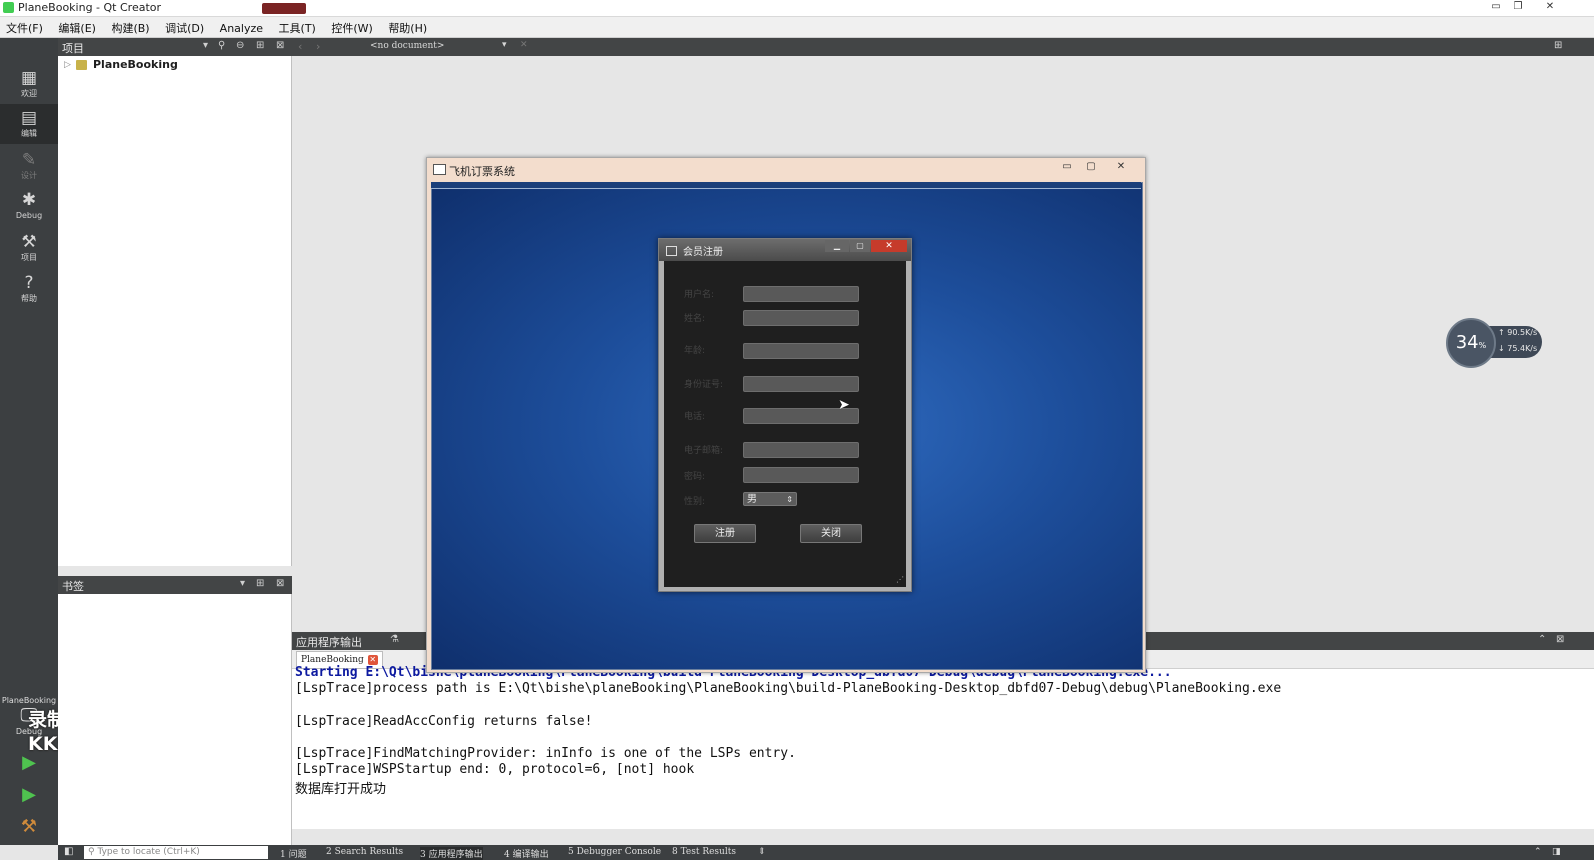 The image size is (1594, 860). What do you see at coordinates (29, 160) in the screenshot?
I see `pencil-icon: ✎` at bounding box center [29, 160].